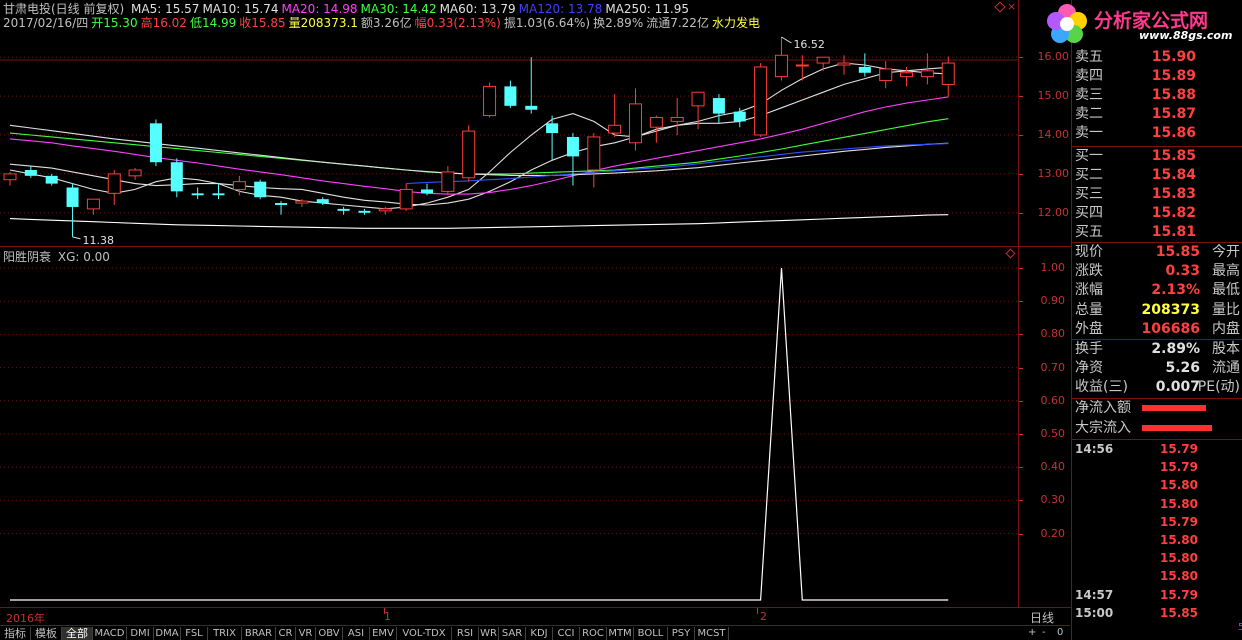 The height and width of the screenshot is (640, 1242). I want to click on quote-label-secondary: 量比, so click(1226, 309).